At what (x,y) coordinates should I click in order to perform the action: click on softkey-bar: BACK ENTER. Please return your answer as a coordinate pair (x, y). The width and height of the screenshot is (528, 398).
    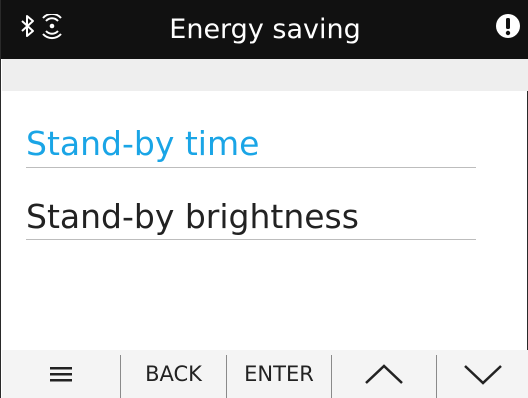
    Looking at the image, I should click on (265, 374).